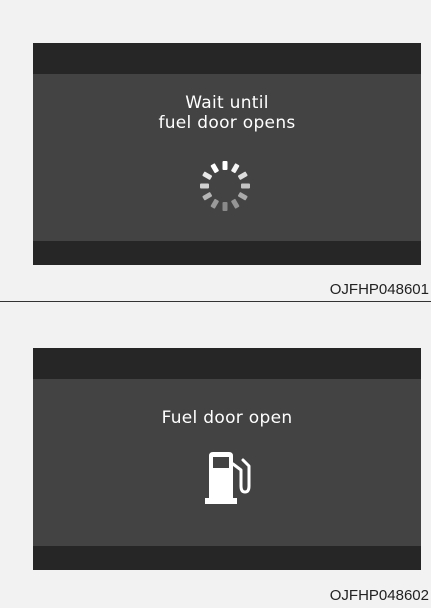 This screenshot has width=431, height=608. What do you see at coordinates (379, 595) in the screenshot?
I see `figure-code: OJFHP048602` at bounding box center [379, 595].